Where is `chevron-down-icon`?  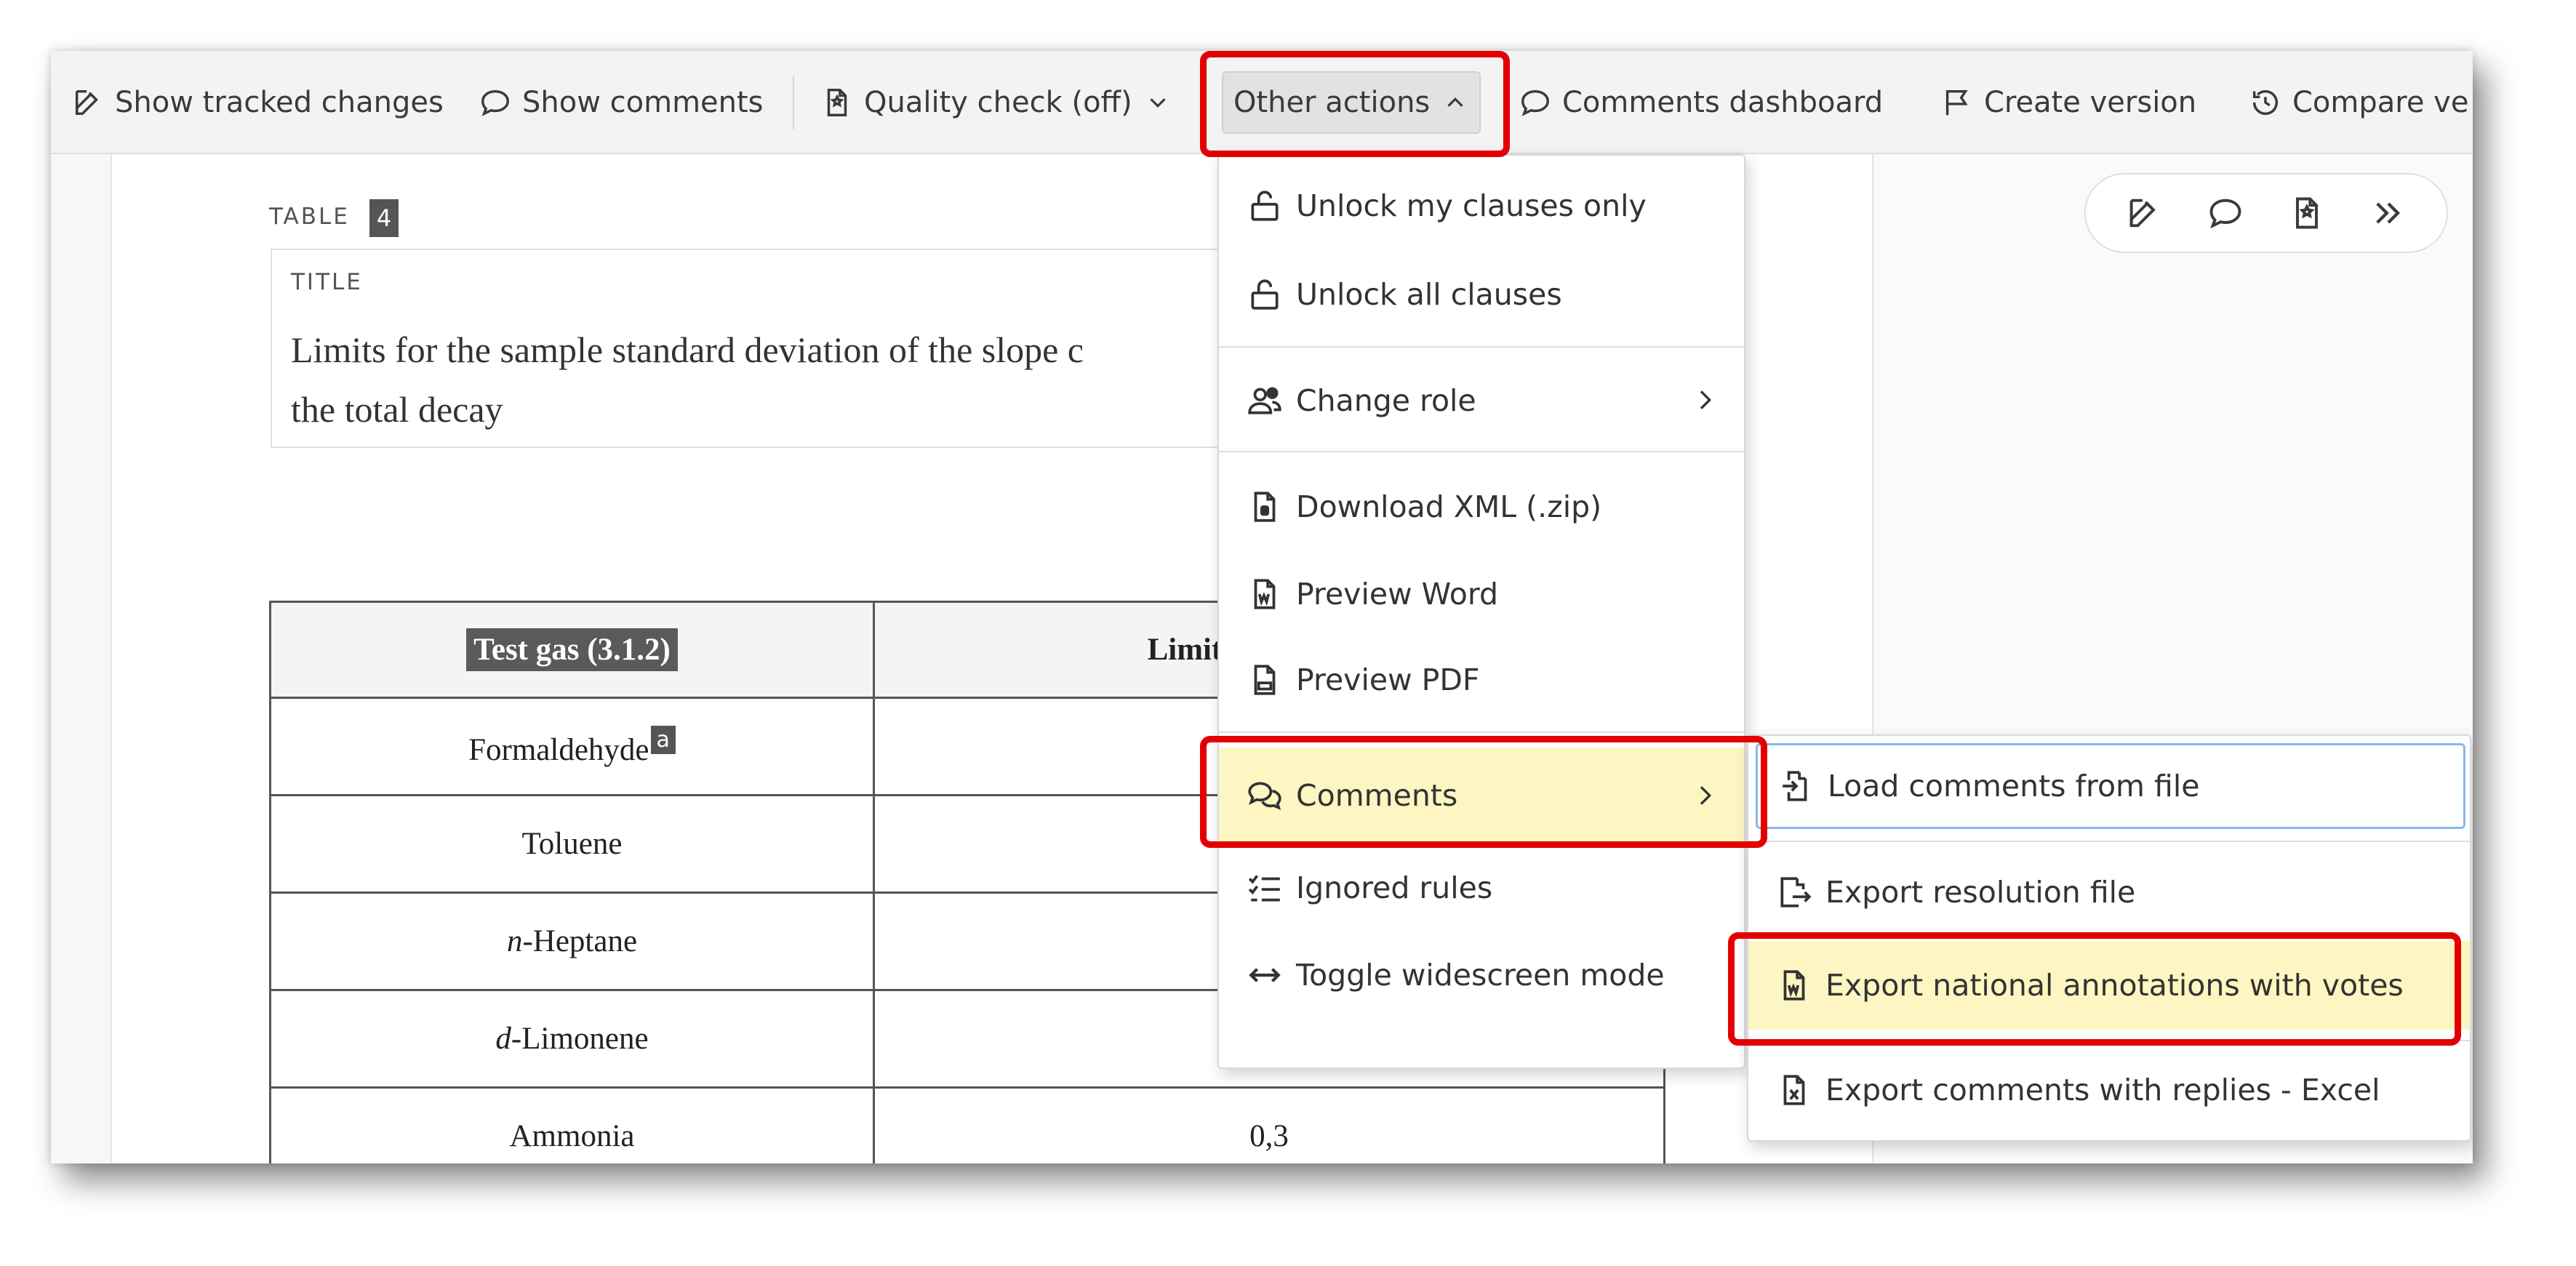
chevron-down-icon is located at coordinates (1158, 103).